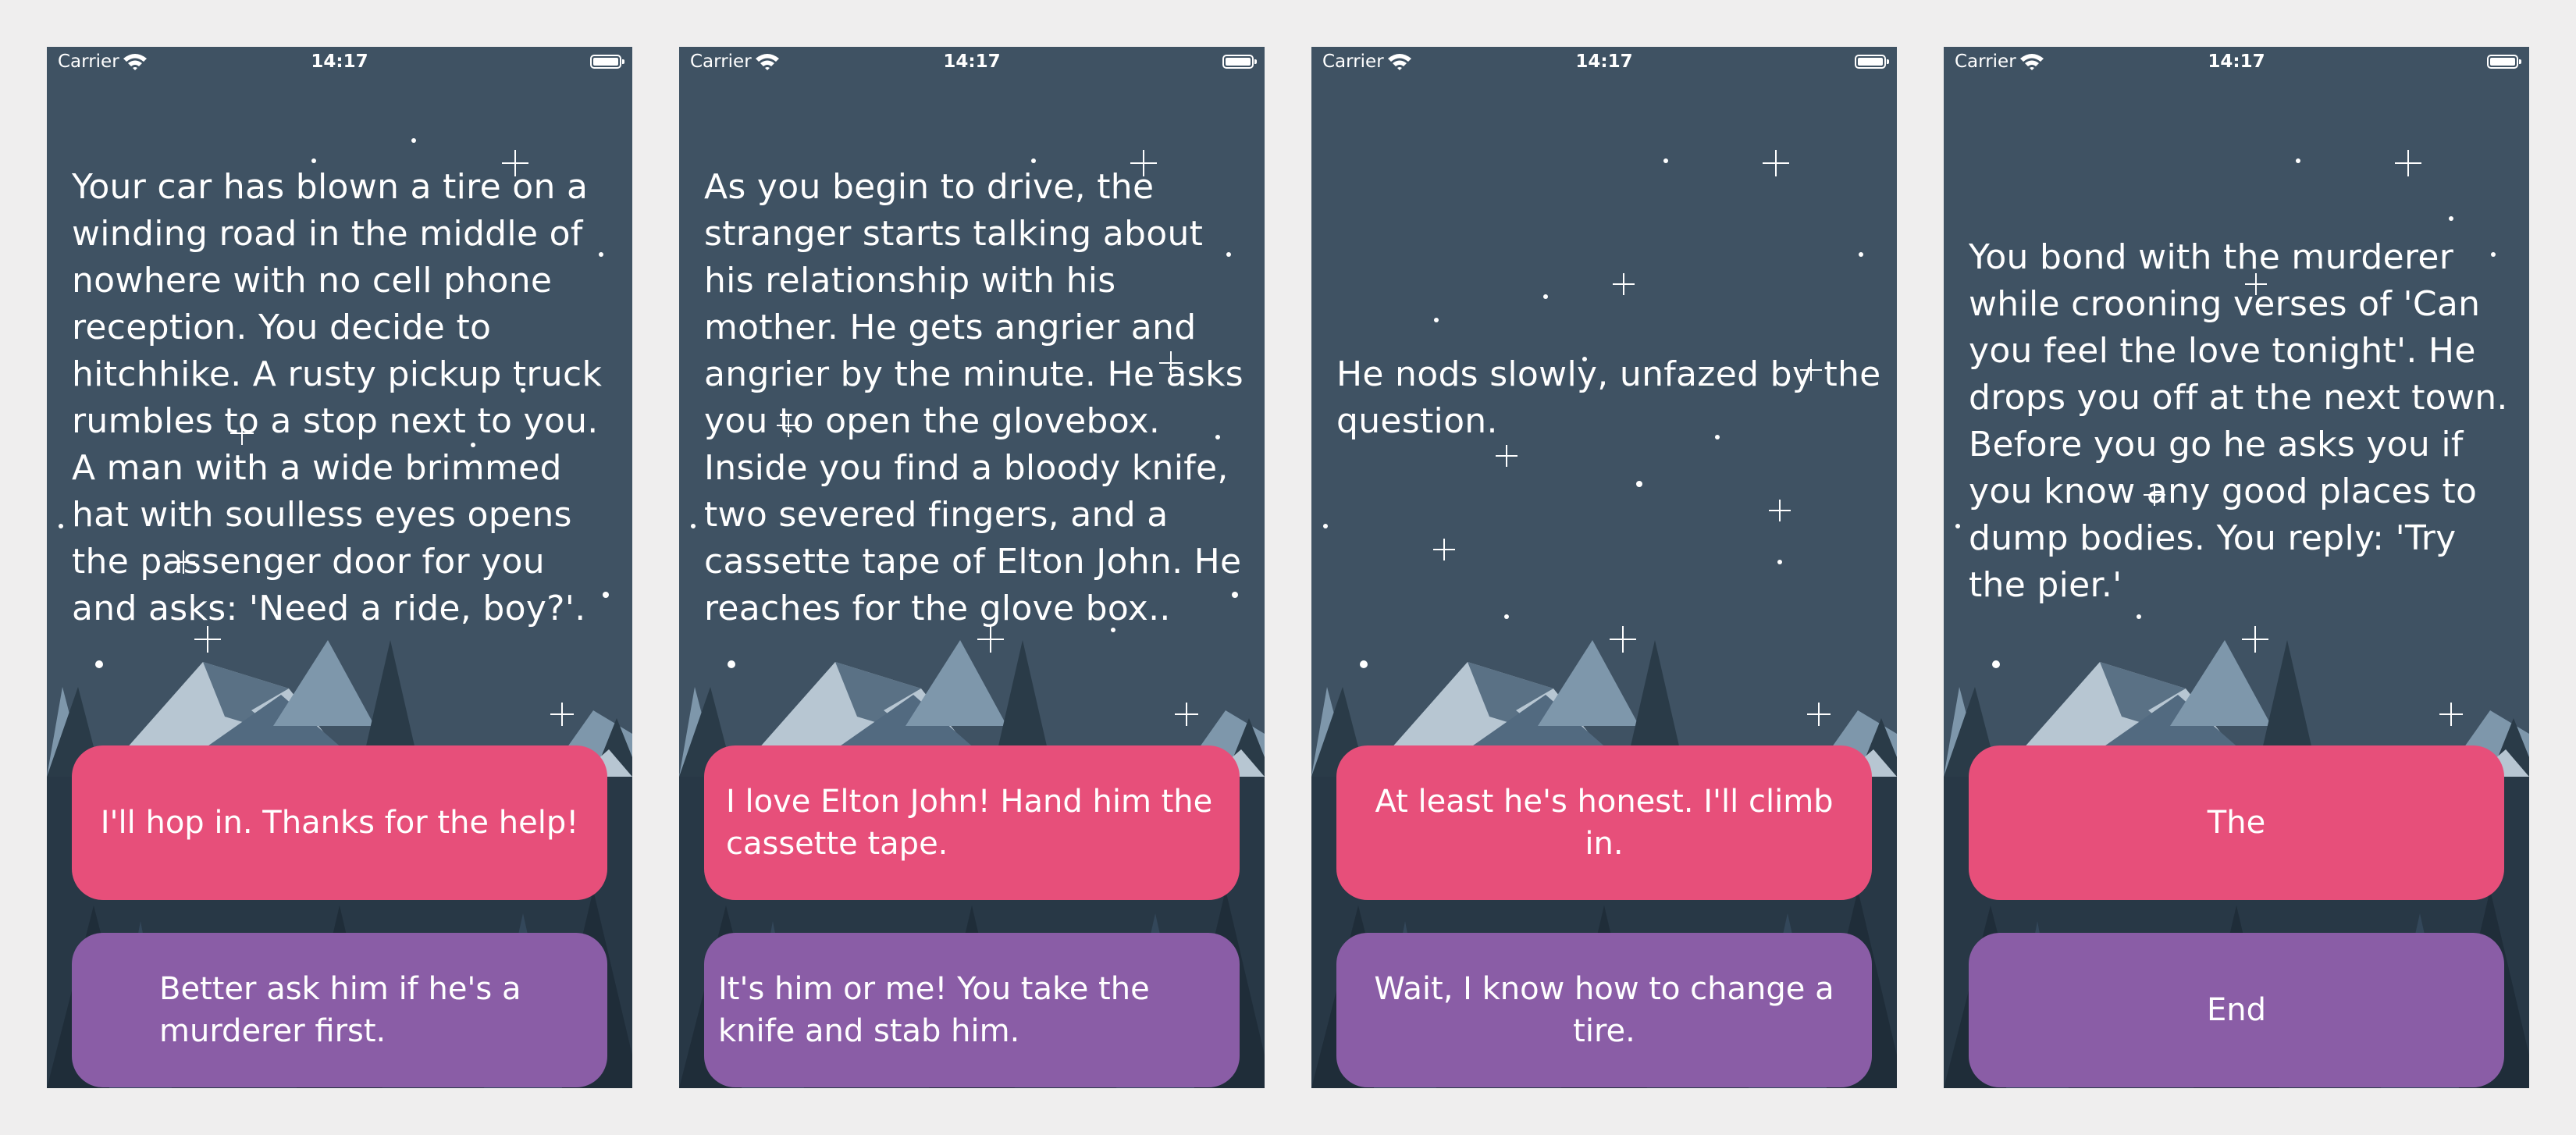 The height and width of the screenshot is (1135, 2576). I want to click on choice-1-button: The, so click(2236, 823).